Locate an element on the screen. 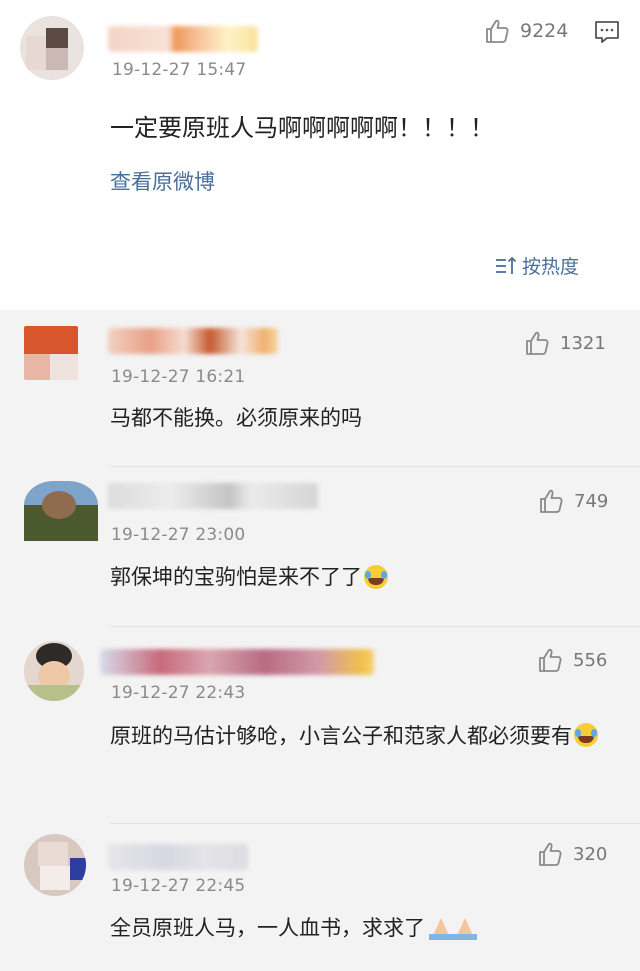  comment-text: 马都不能换。必须原来的吗 is located at coordinates (236, 418).